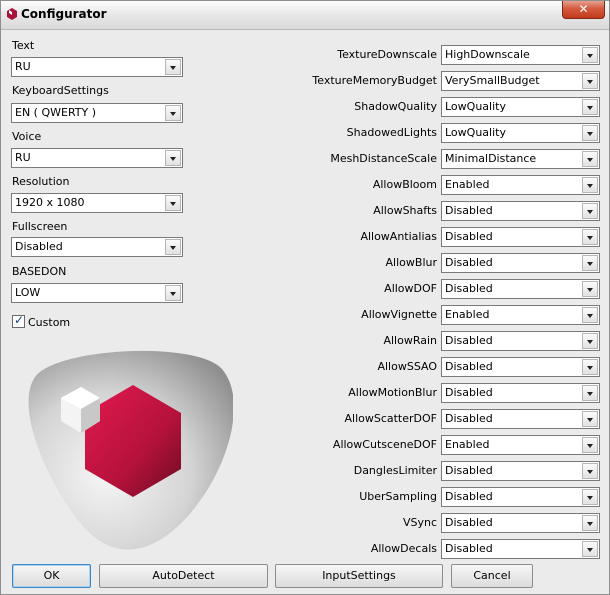 The width and height of the screenshot is (610, 595). I want to click on setting-value-allowrain: Disabled, so click(469, 340).